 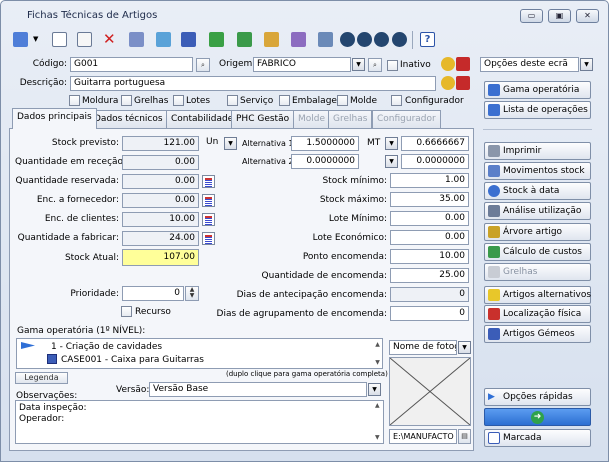 I want to click on lote-economico-field: 0.00, so click(x=429, y=237).